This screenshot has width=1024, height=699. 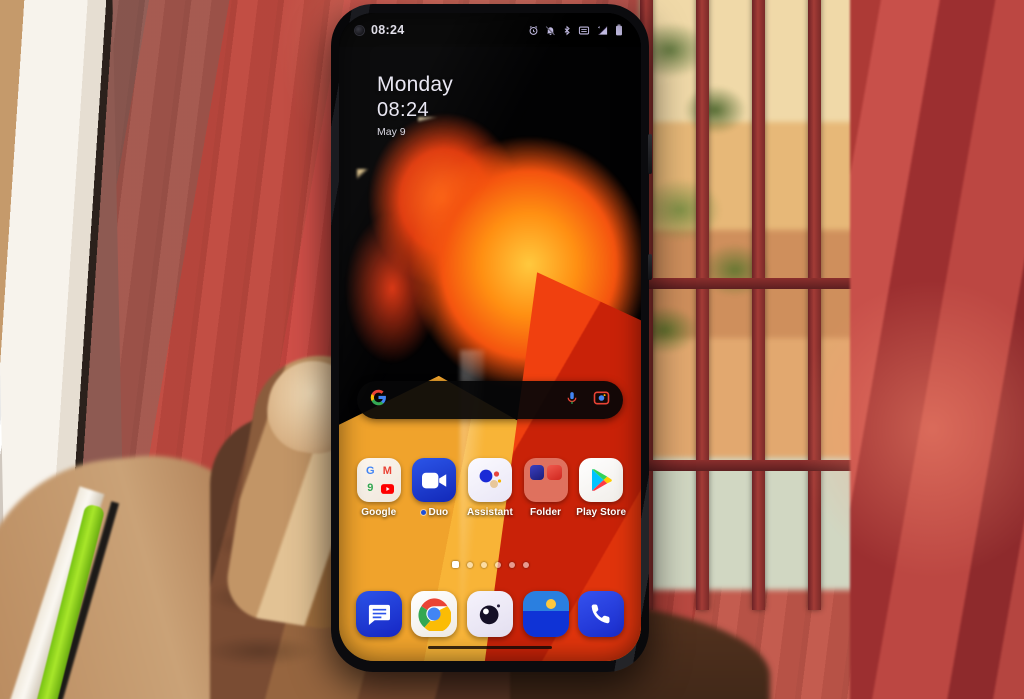 What do you see at coordinates (533, 30) in the screenshot?
I see `alarm-icon` at bounding box center [533, 30].